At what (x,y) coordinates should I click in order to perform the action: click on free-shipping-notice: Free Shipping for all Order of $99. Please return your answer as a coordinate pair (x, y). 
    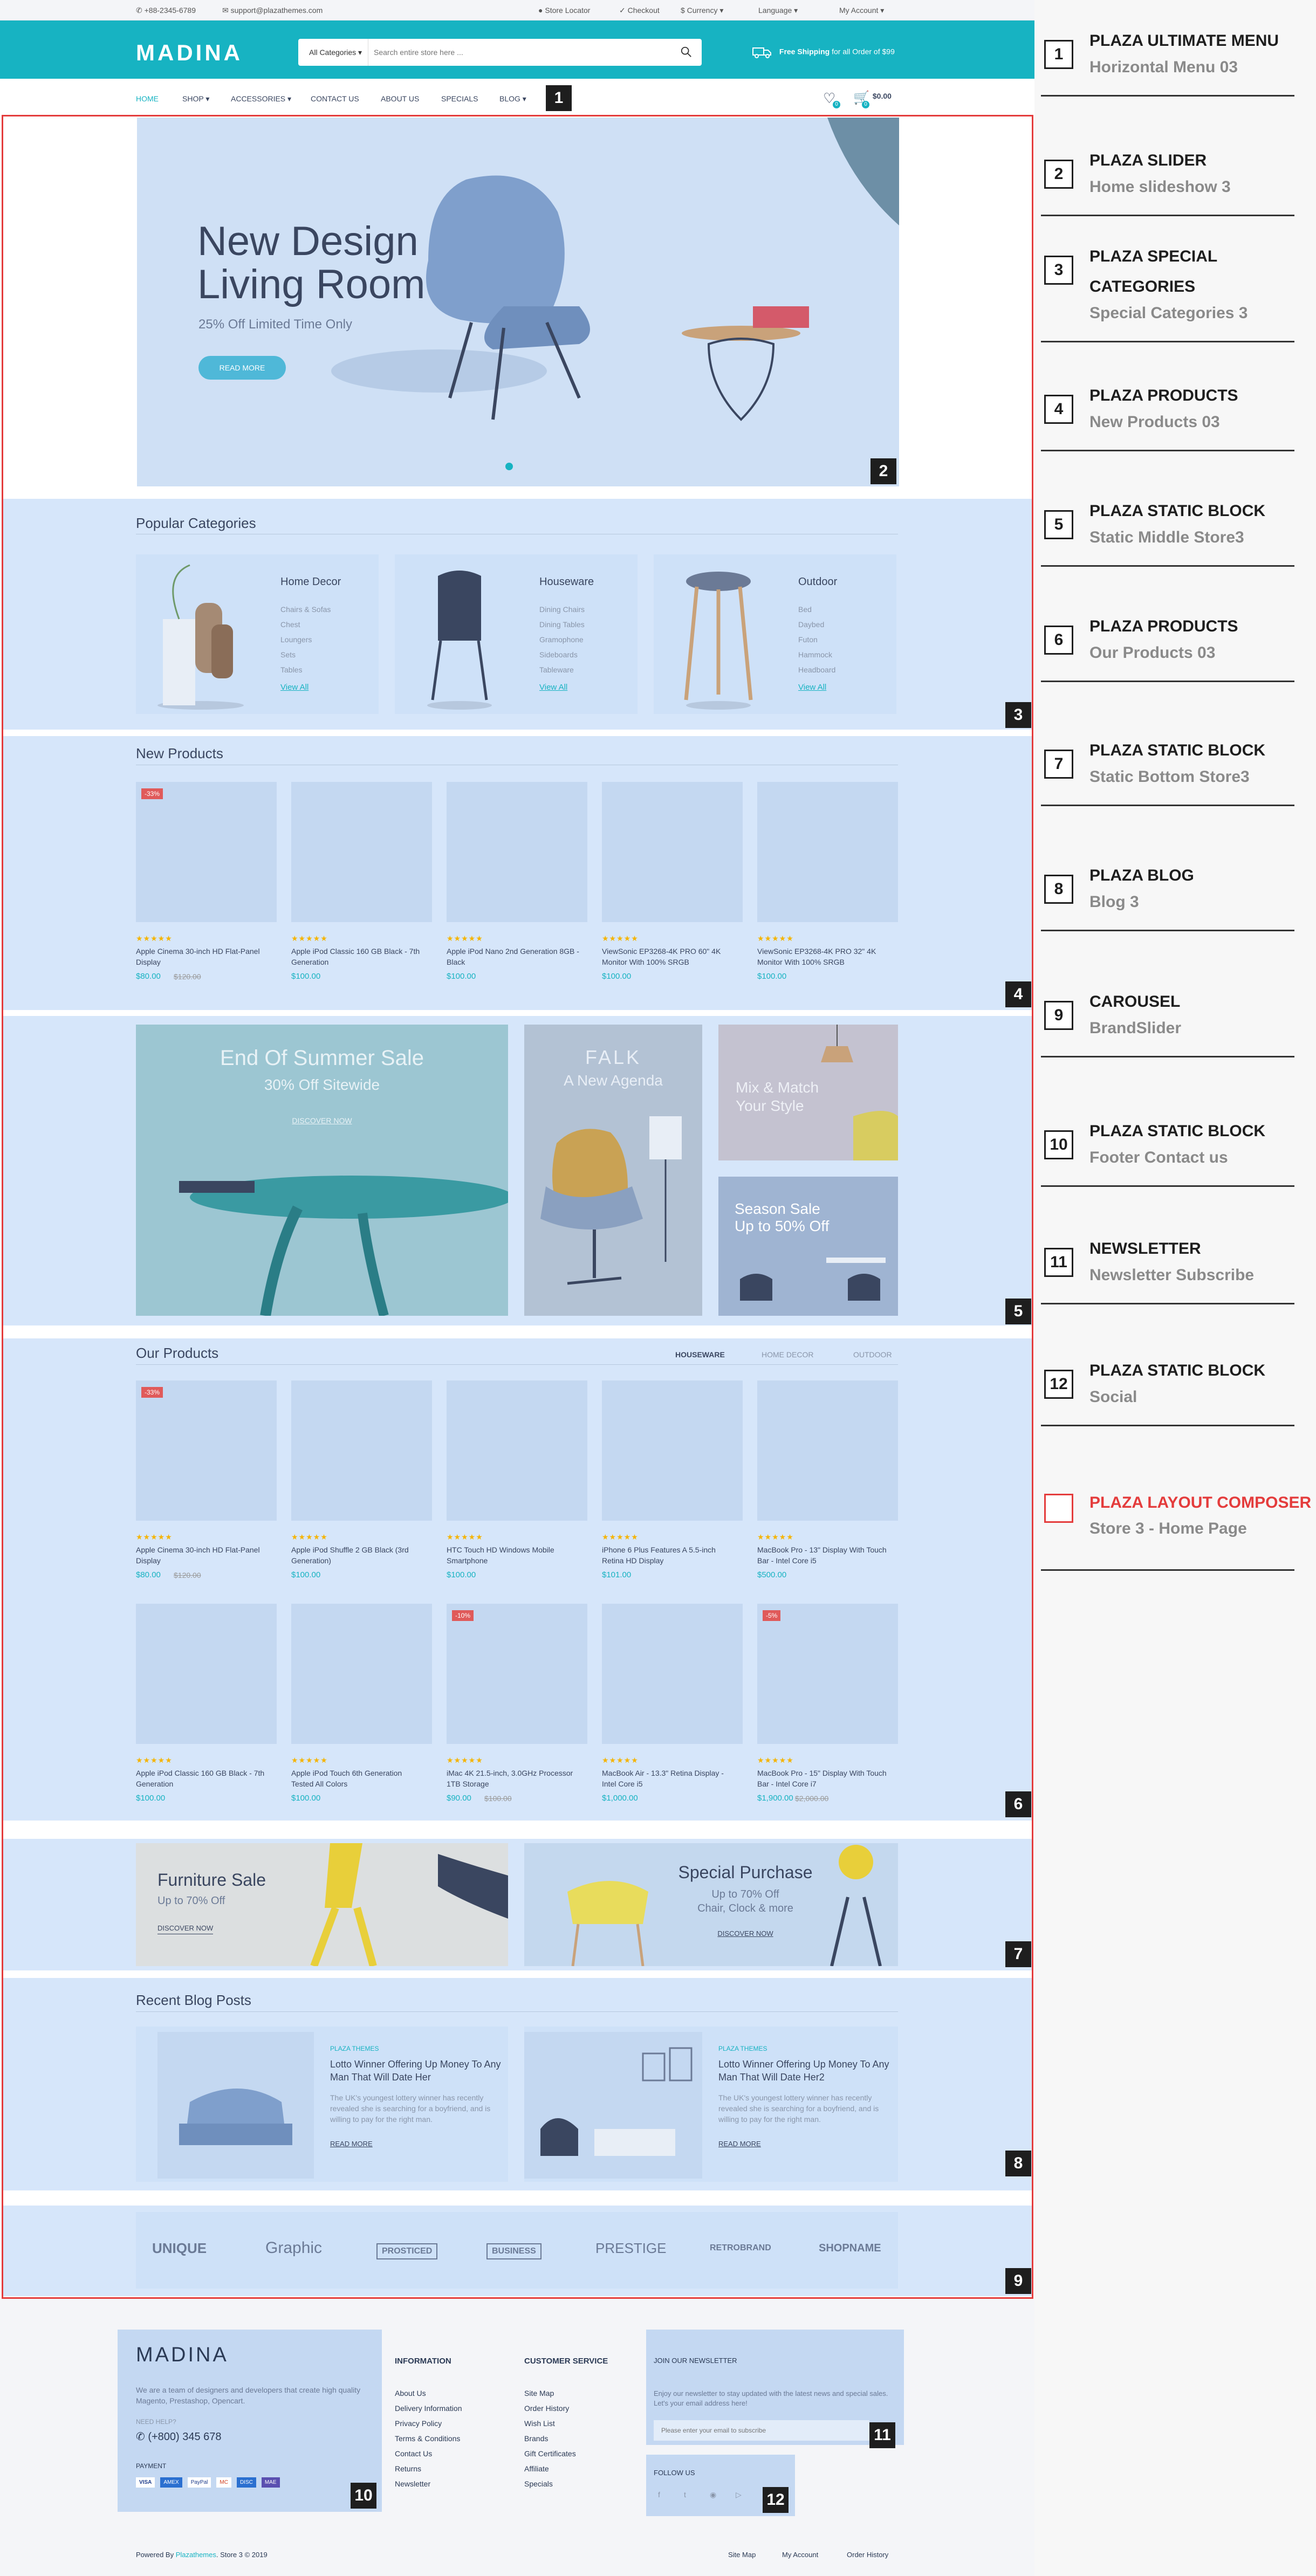
    Looking at the image, I should click on (823, 52).